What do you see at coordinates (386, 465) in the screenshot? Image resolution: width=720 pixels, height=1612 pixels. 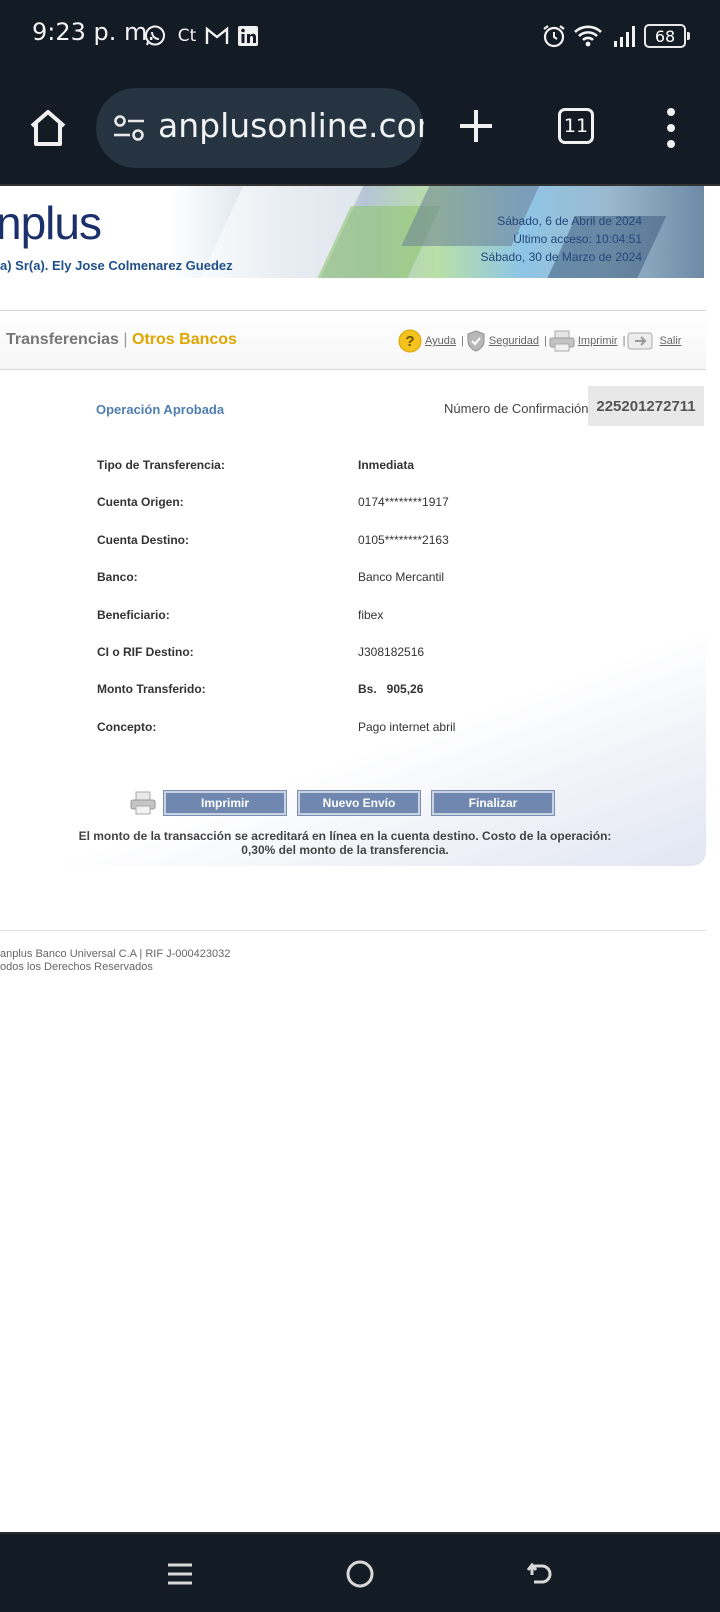 I see `detail-value: Inmediata` at bounding box center [386, 465].